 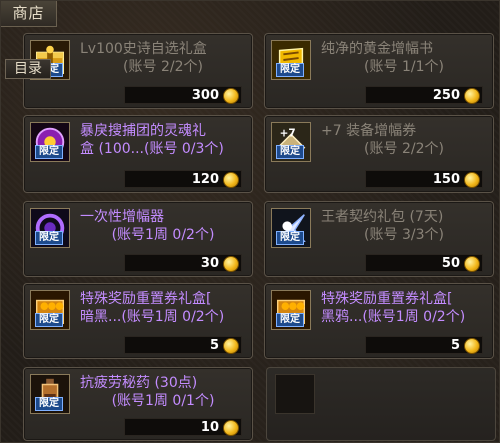 What do you see at coordinates (291, 142) in the screenshot?
I see `amplify-ticket-icon: +7 限定` at bounding box center [291, 142].